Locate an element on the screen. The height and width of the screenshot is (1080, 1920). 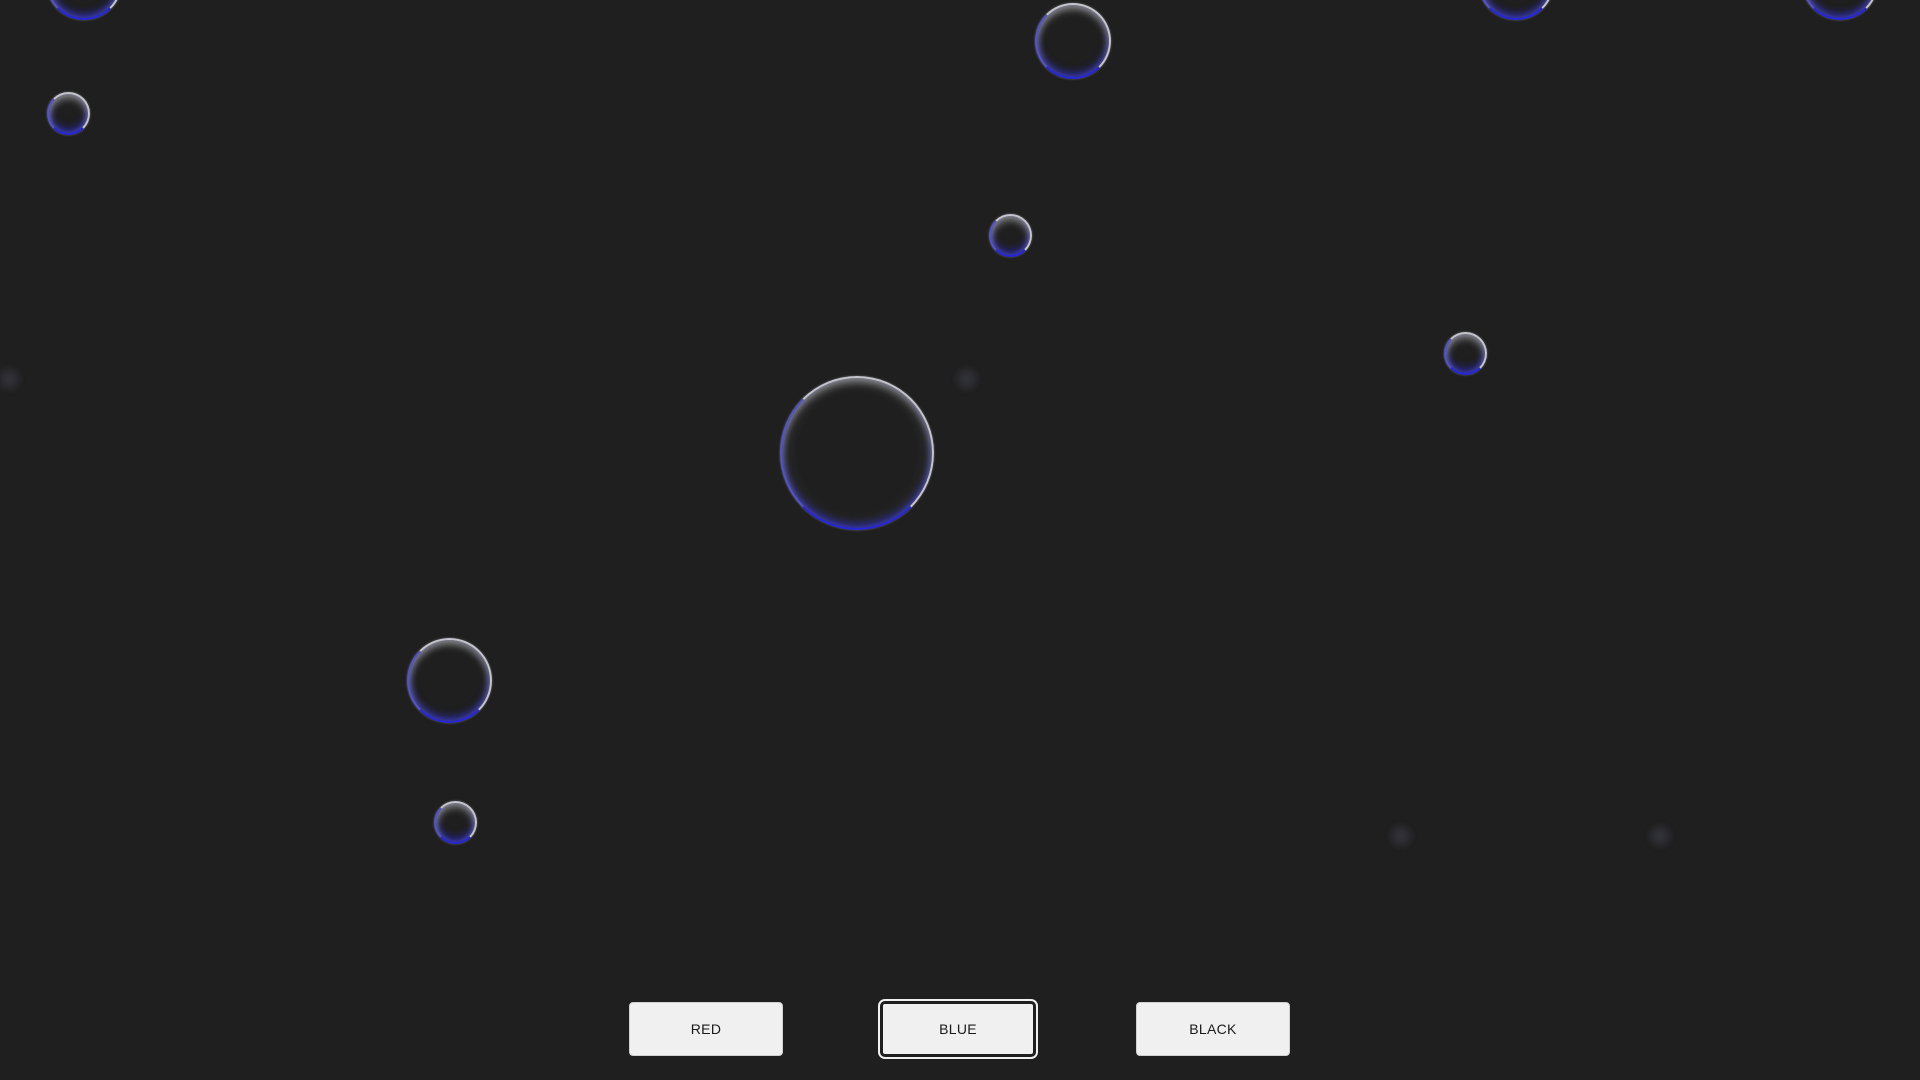
red-button: RED is located at coordinates (706, 1029).